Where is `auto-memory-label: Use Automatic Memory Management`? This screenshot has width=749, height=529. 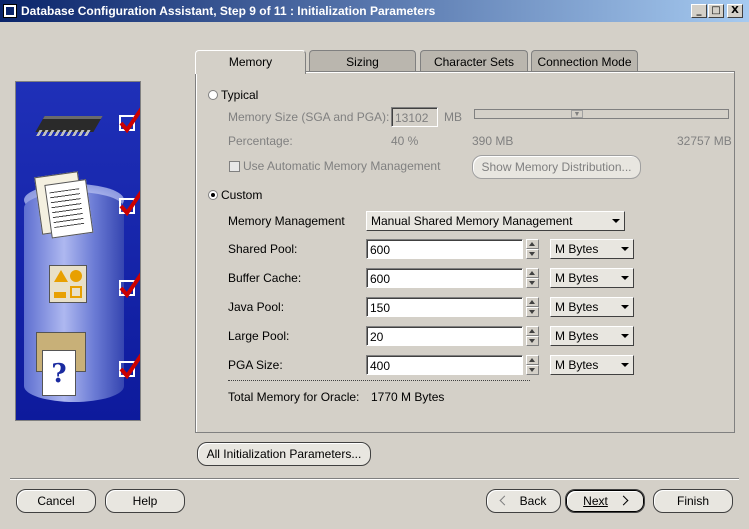
auto-memory-label: Use Automatic Memory Management is located at coordinates (342, 166).